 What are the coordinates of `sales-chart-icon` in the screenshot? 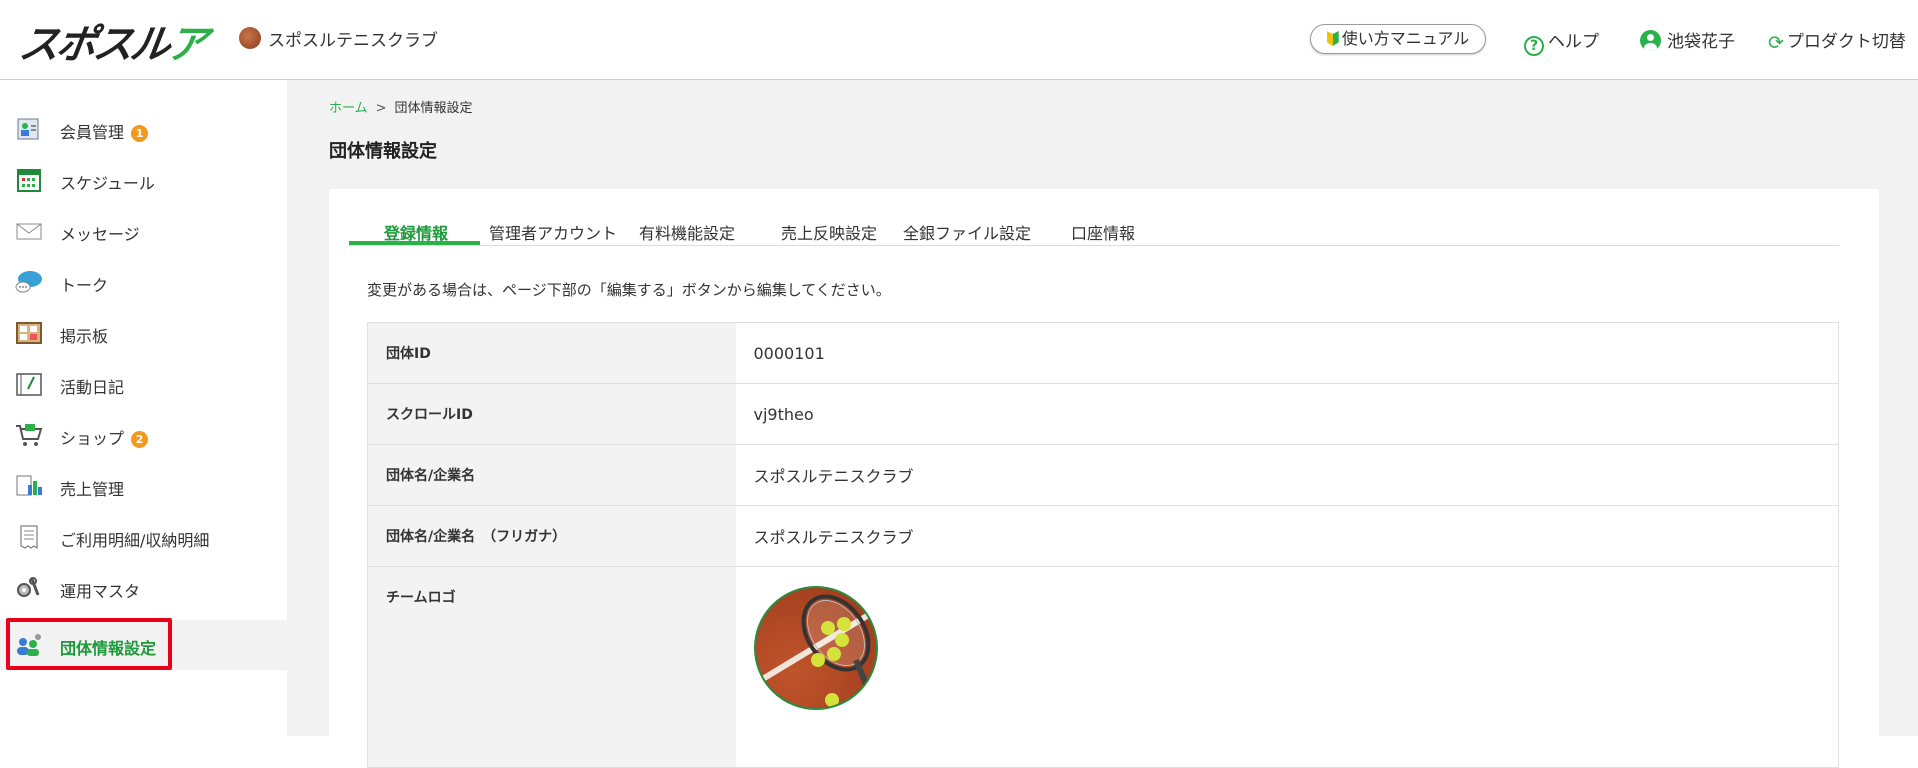 It's located at (29, 485).